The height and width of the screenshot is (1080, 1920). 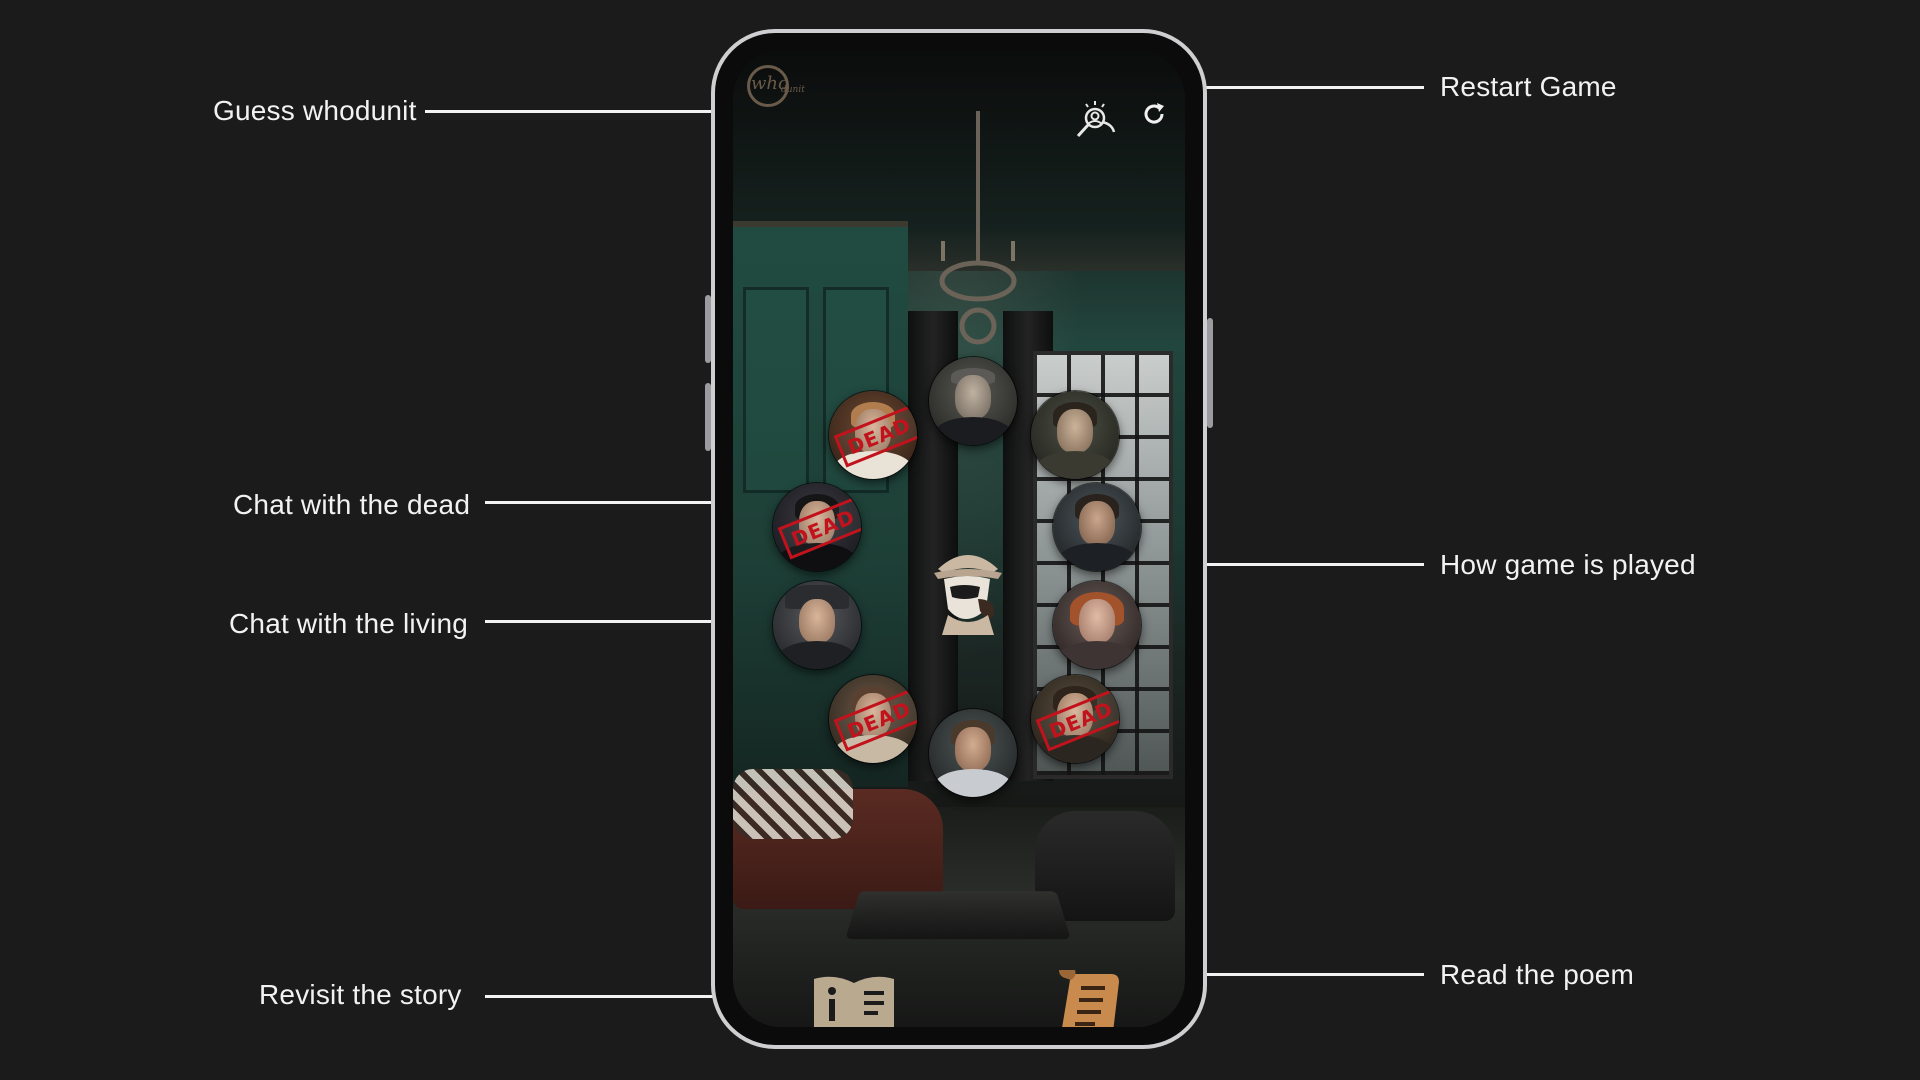 I want to click on label-how-played: How game is played, so click(x=1568, y=564).